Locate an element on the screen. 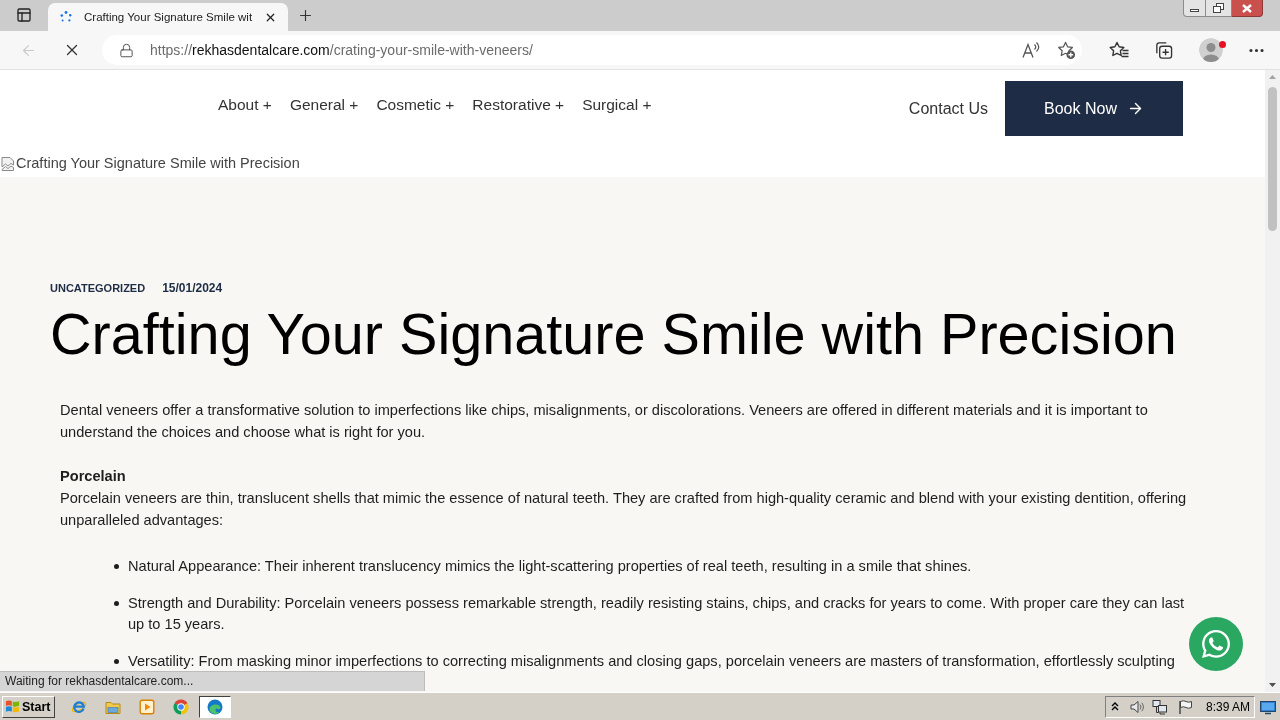 Image resolution: width=1280 pixels, height=720 pixels. address-field: https://rekhasdentalcare.com/crating-your-smile-with-veneers/ is located at coordinates (592, 50).